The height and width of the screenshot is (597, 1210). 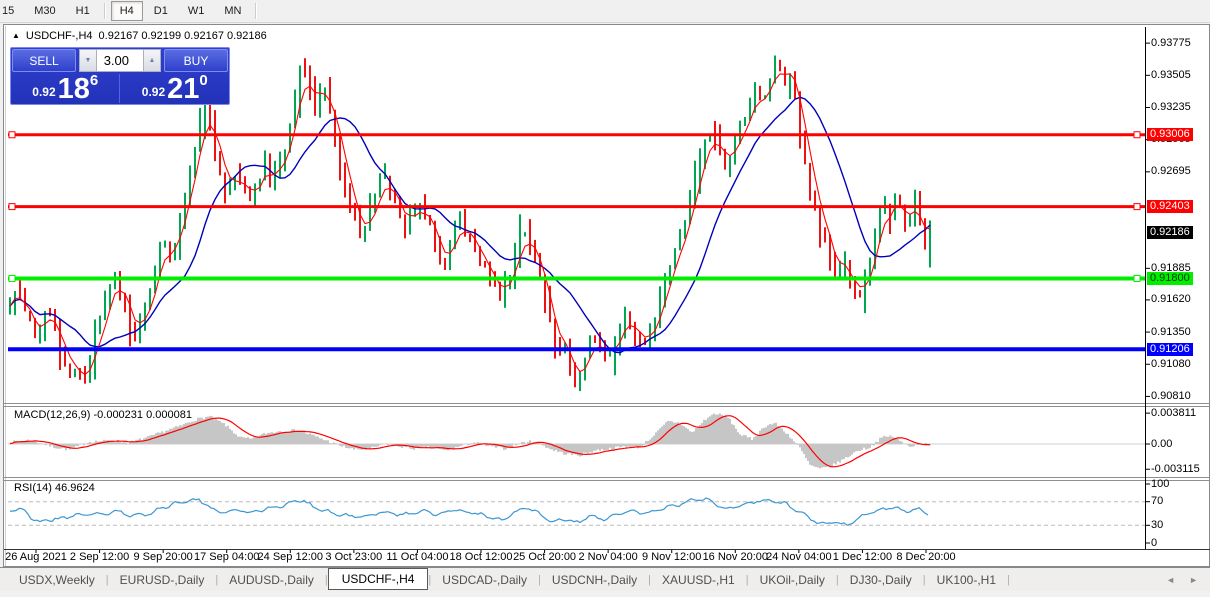 I want to click on tab-scroll-right-icon: ►, so click(x=1193, y=580).